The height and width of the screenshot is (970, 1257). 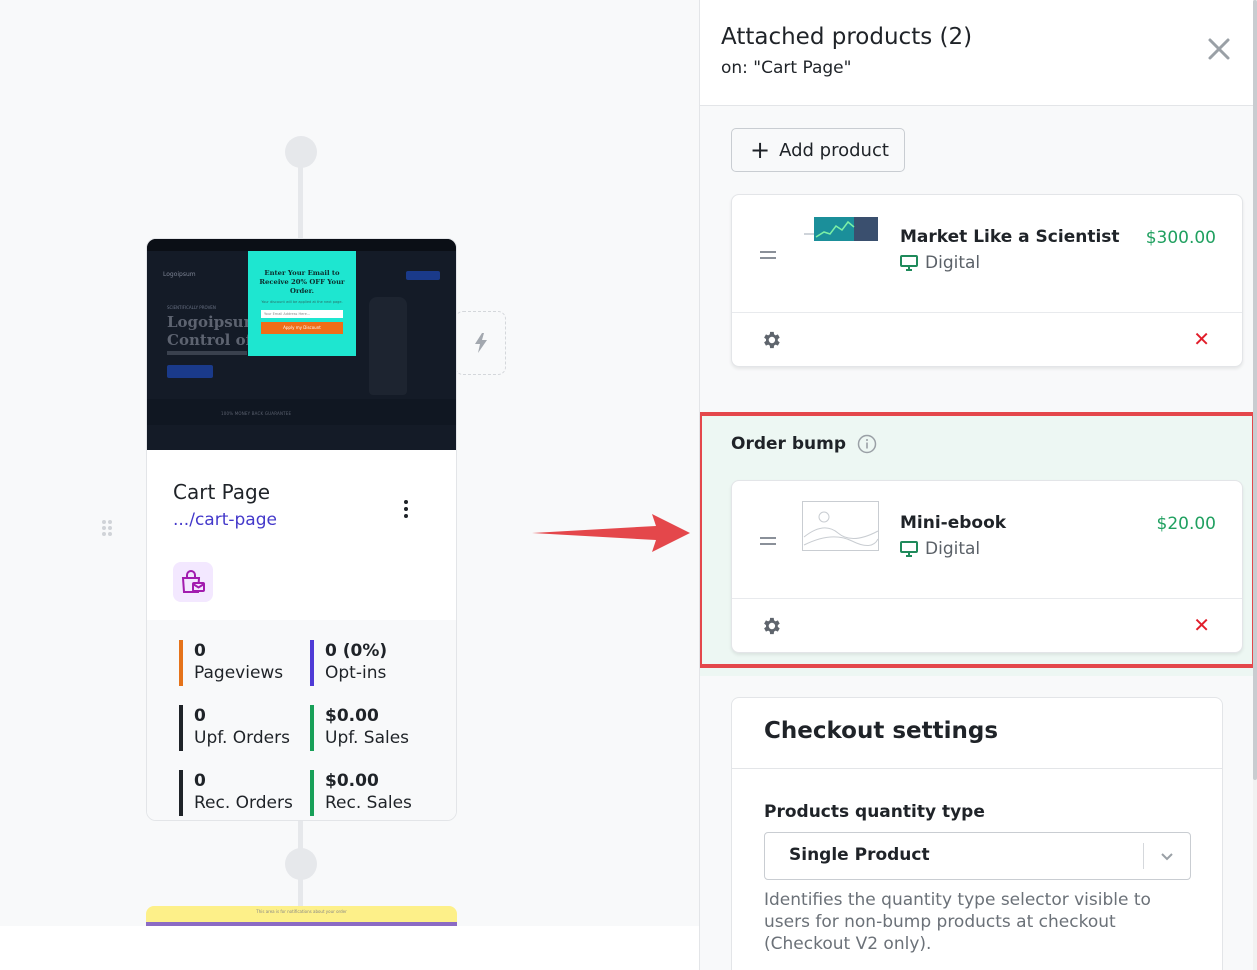 What do you see at coordinates (207, 353) in the screenshot?
I see `thumbnail-hero-sub` at bounding box center [207, 353].